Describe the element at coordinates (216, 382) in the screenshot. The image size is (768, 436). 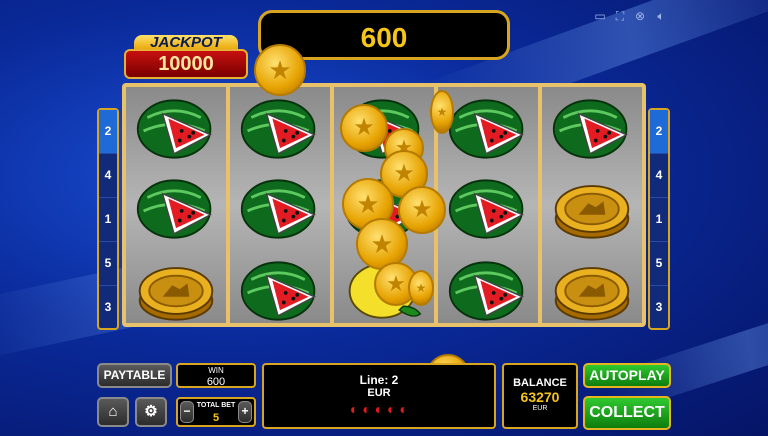
I see `win-value: 600` at that location.